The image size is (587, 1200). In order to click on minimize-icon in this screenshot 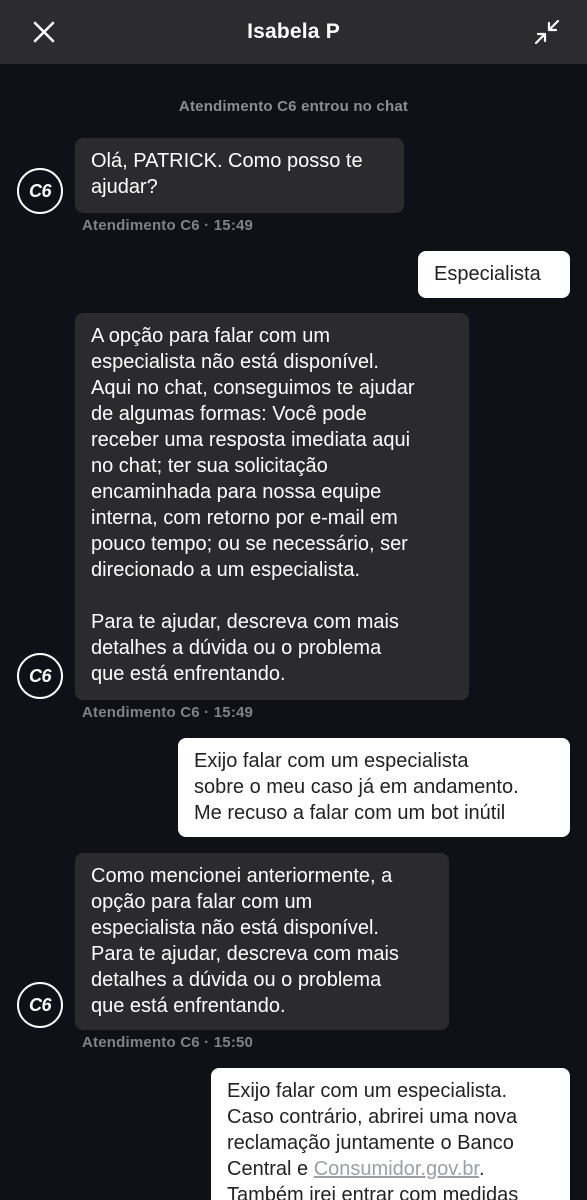, I will do `click(547, 32)`.